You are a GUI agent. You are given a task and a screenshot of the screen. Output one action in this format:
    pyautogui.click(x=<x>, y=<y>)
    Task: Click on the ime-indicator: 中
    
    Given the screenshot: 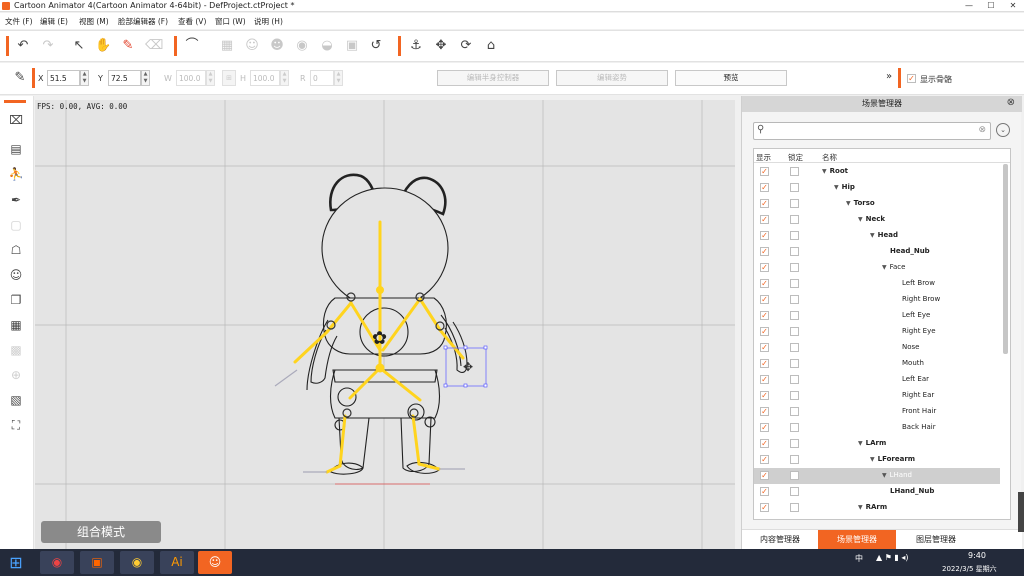 What is the action you would take?
    pyautogui.click(x=859, y=558)
    